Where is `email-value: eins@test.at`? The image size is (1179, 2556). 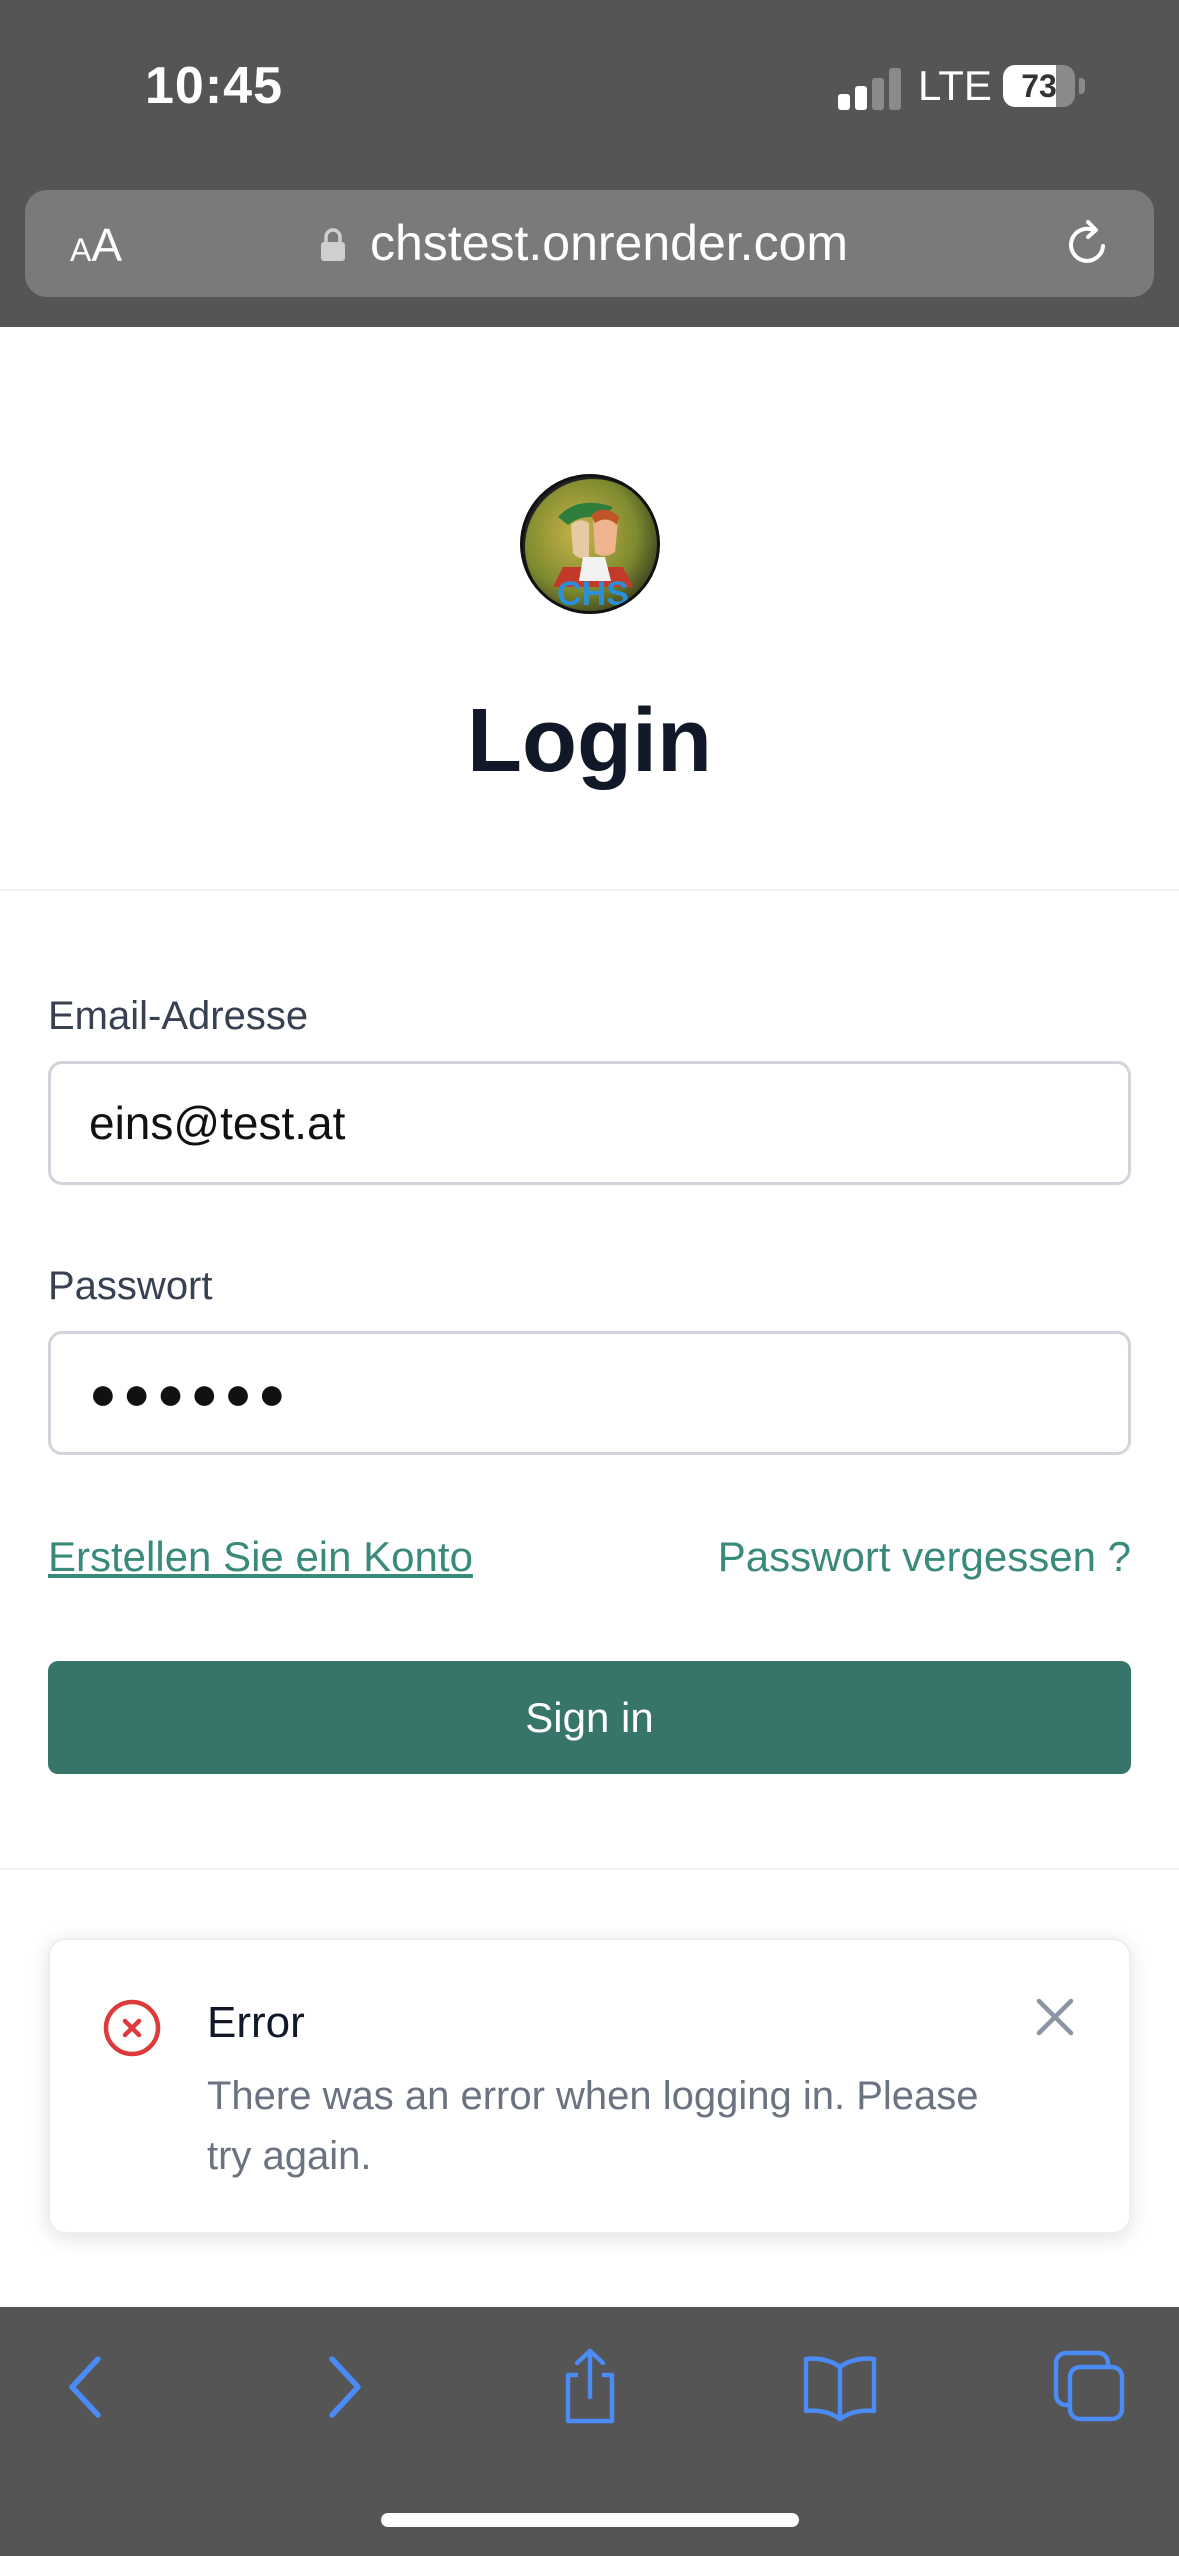
email-value: eins@test.at is located at coordinates (217, 1123).